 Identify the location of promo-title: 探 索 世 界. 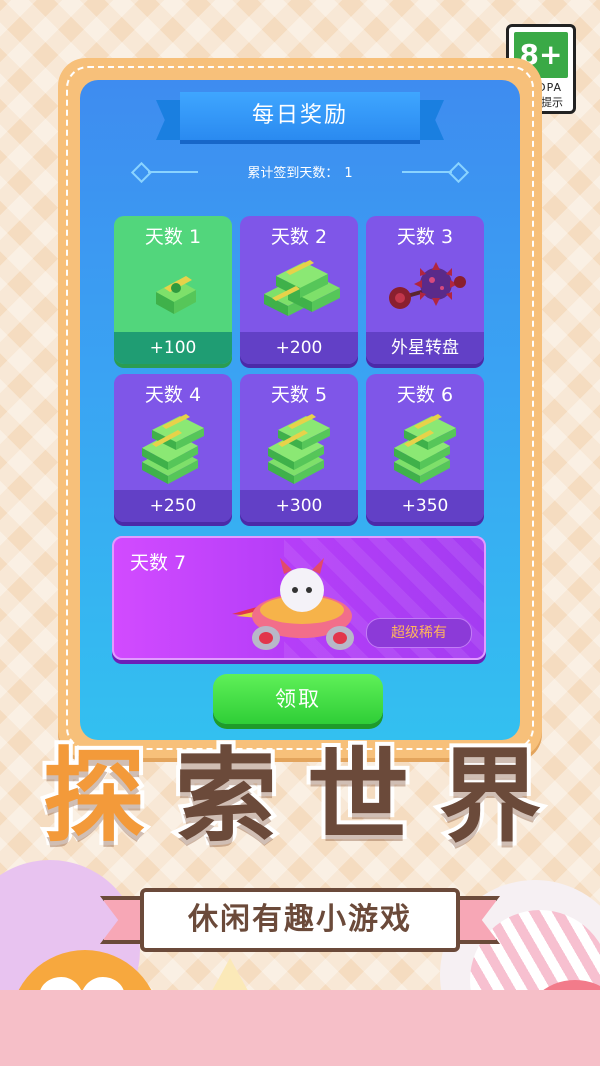
(300, 801).